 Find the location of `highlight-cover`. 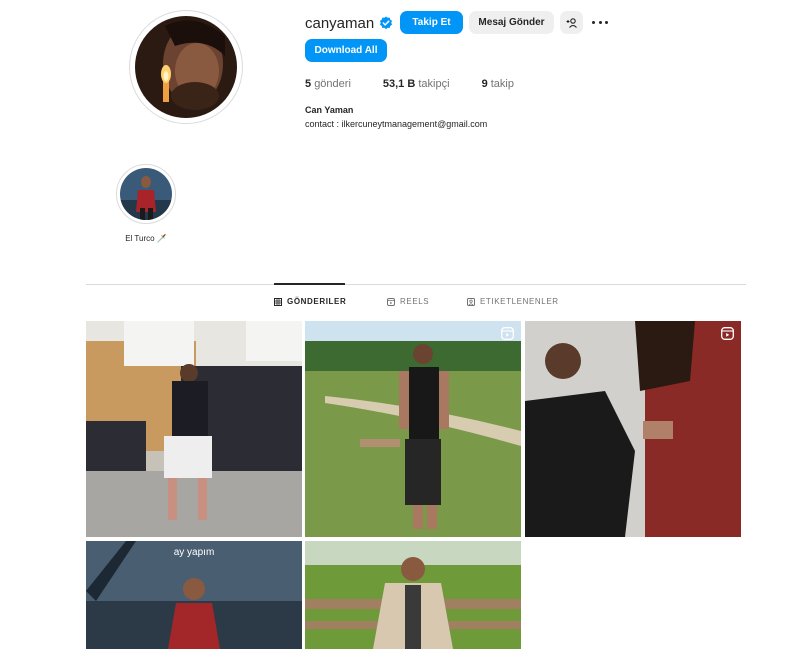

highlight-cover is located at coordinates (146, 194).